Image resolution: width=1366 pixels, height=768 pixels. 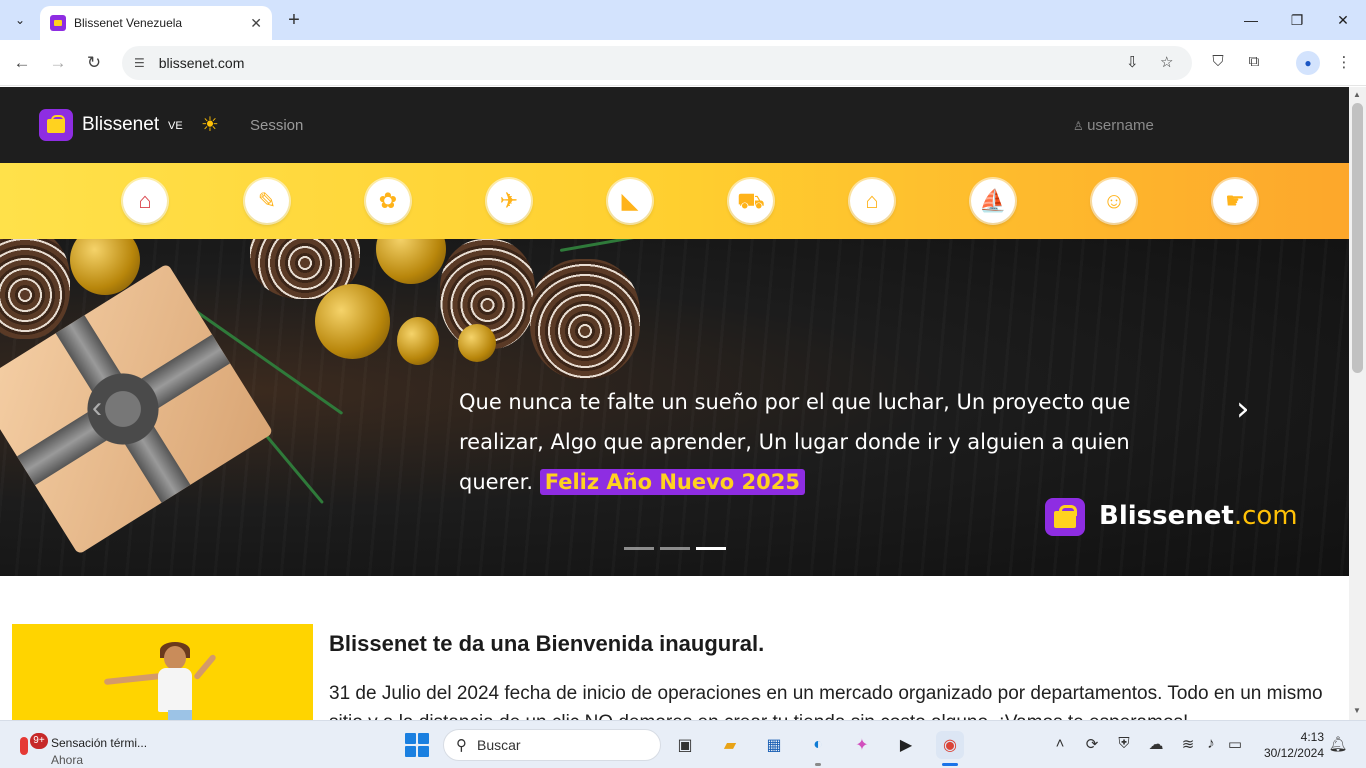 I want to click on ticket-icon: ✎, so click(x=267, y=200).